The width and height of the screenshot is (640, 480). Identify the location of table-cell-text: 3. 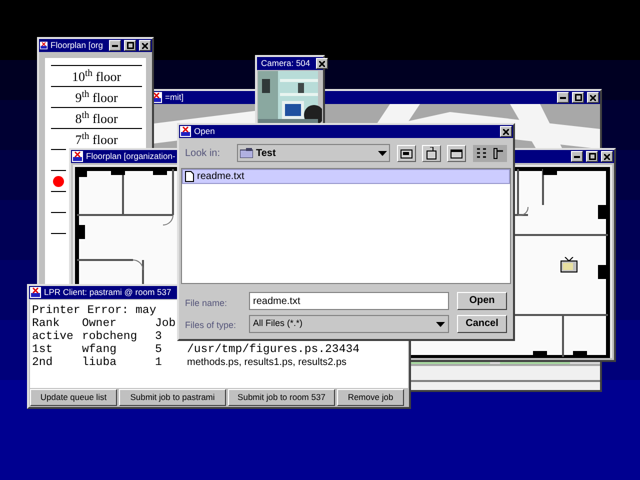
(159, 336).